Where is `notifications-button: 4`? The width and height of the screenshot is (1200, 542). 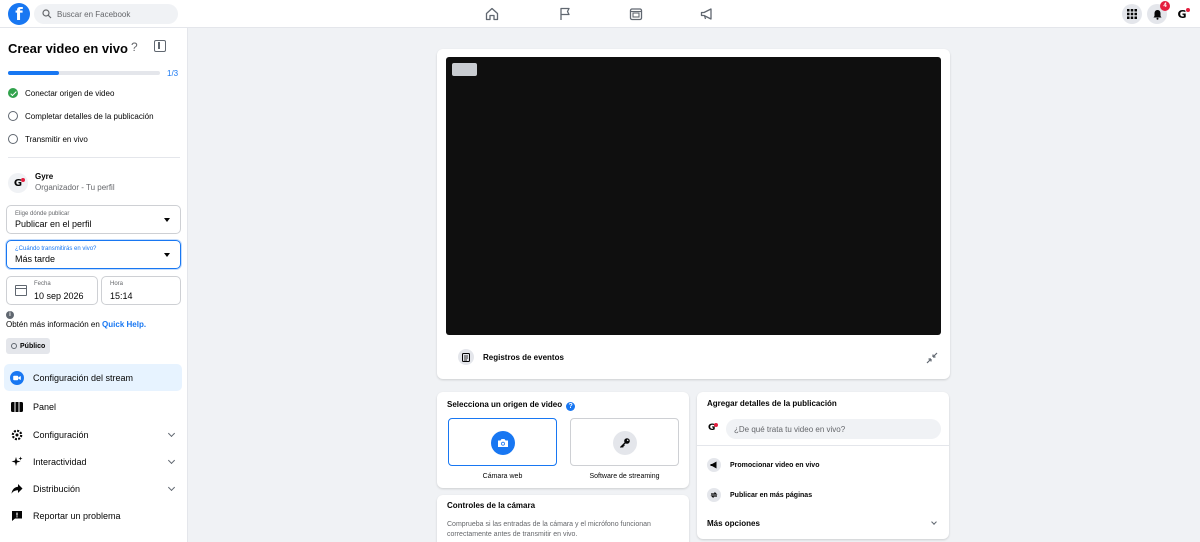
notifications-button: 4 is located at coordinates (1158, 12).